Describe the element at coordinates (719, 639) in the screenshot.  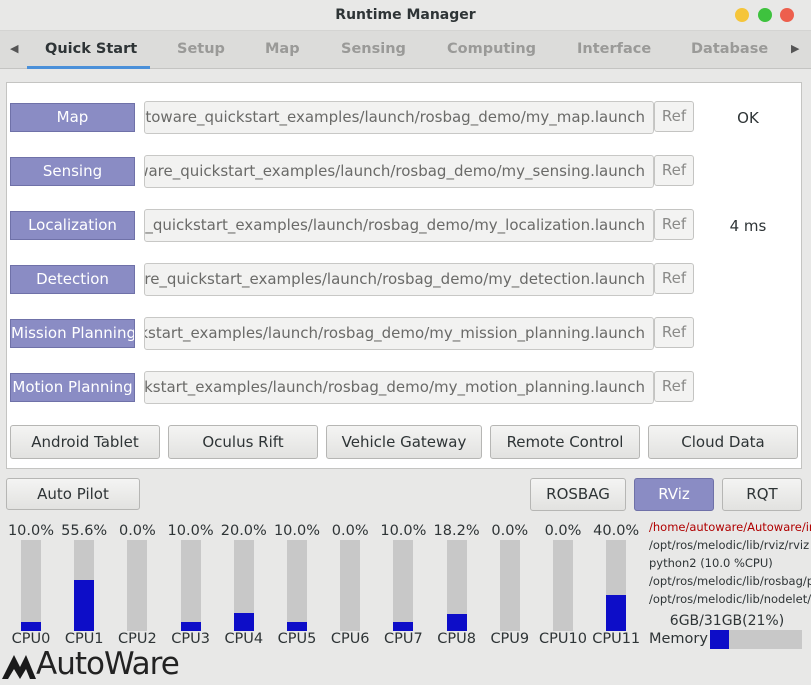
I see `memory-bar-fill` at that location.